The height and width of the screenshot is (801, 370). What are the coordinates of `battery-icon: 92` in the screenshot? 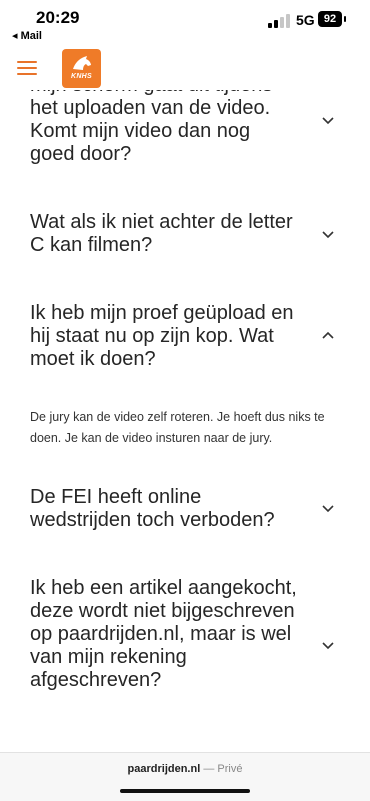 It's located at (332, 19).